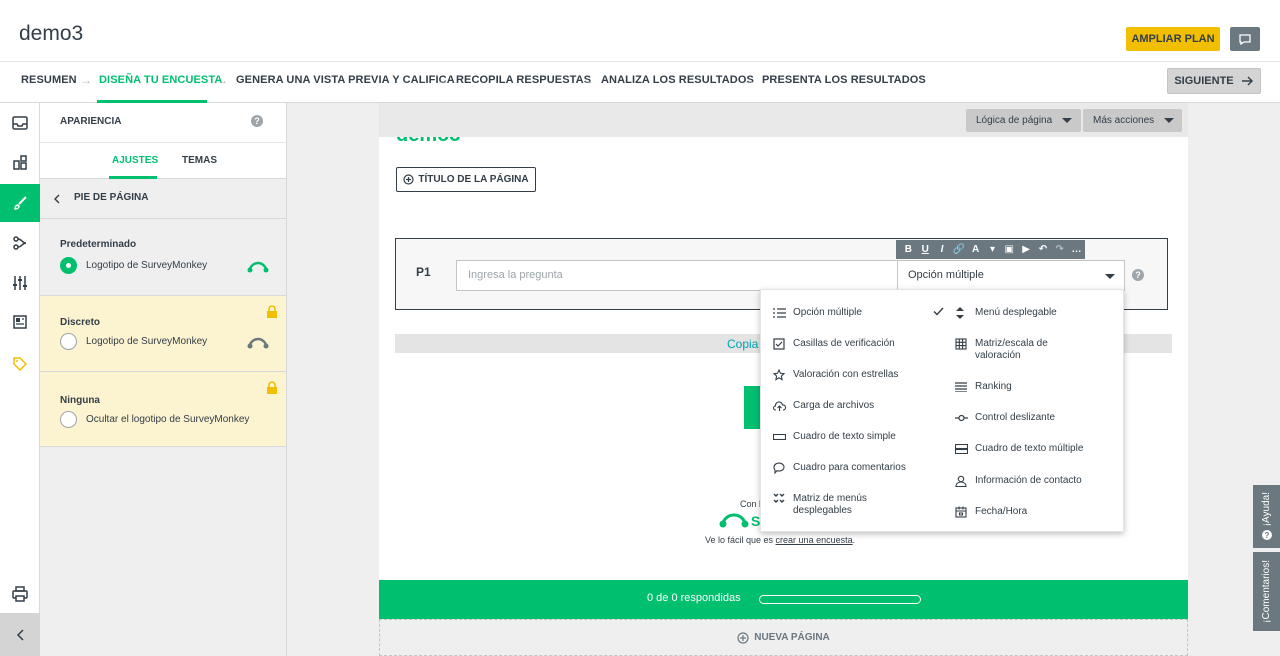 Image resolution: width=1280 pixels, height=656 pixels. I want to click on help-circle-icon: ?, so click(1266, 535).